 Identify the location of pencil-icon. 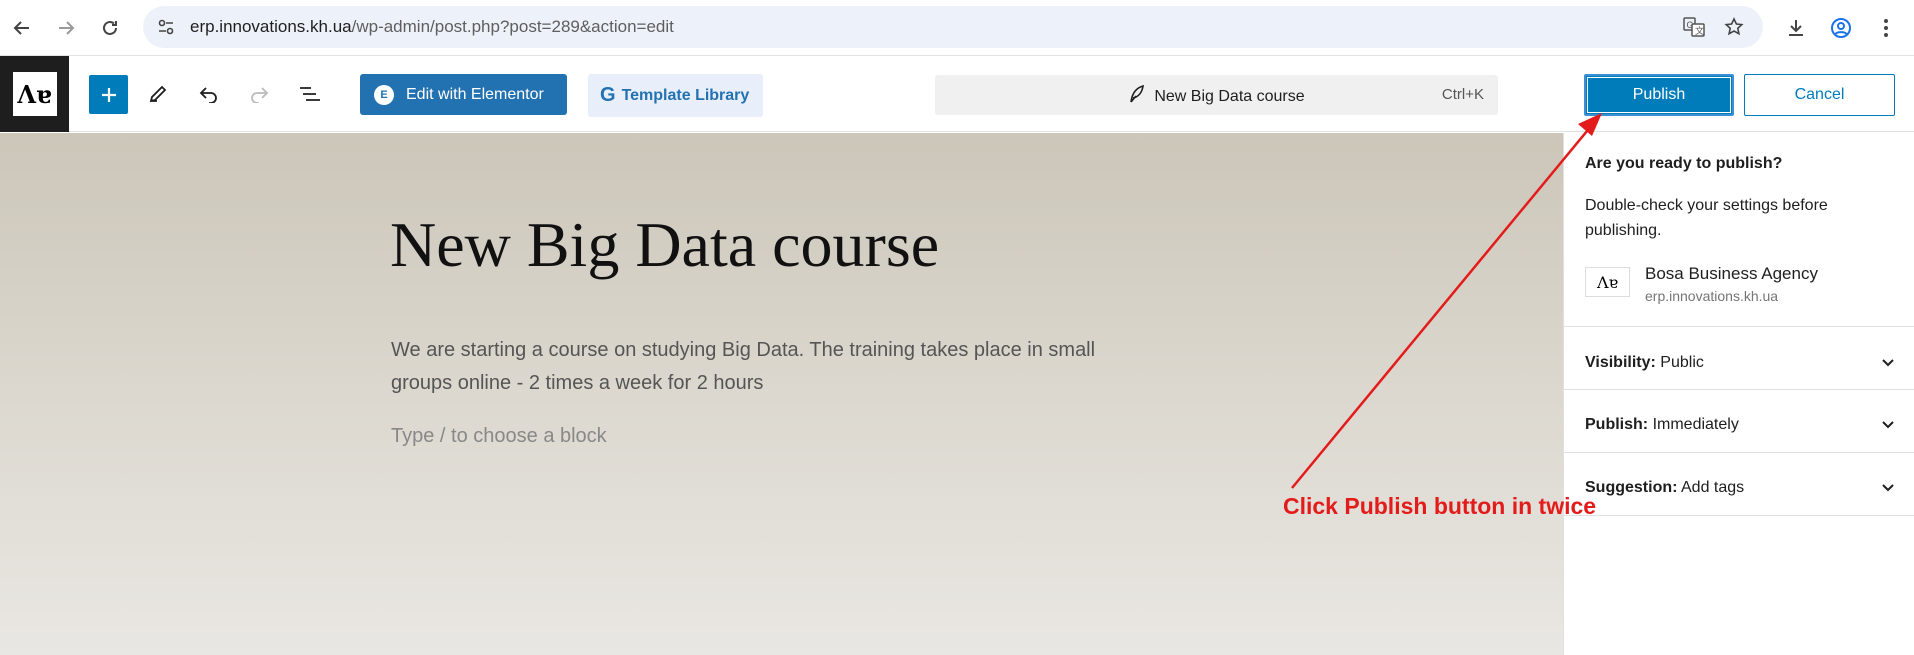
(158, 94).